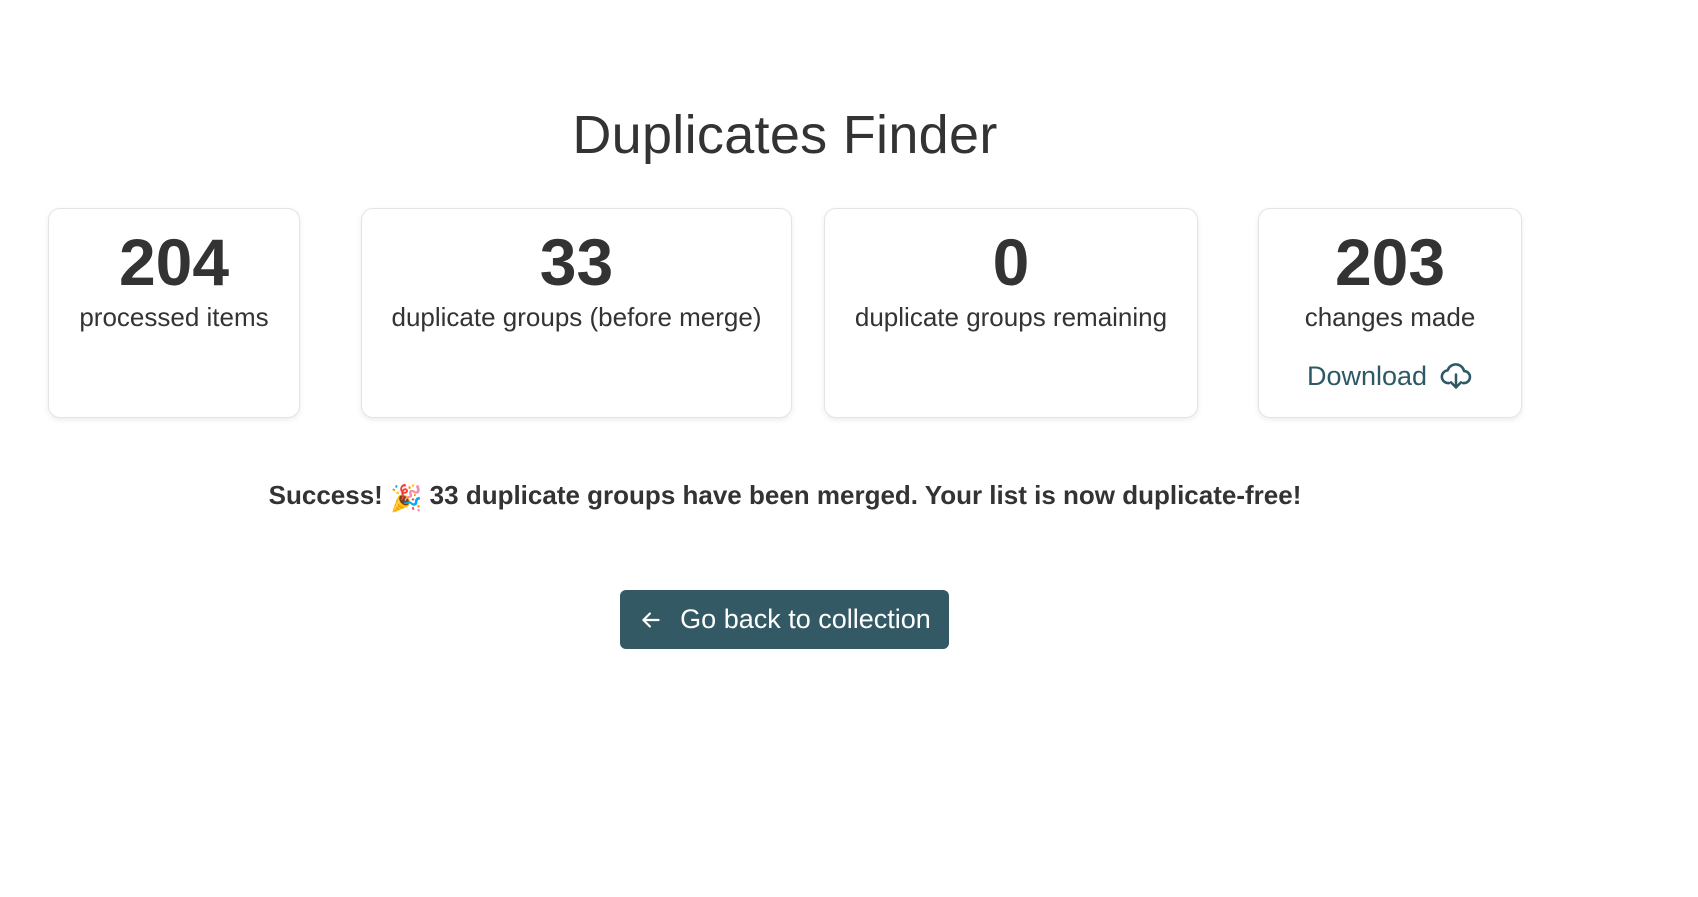  Describe the element at coordinates (174, 317) in the screenshot. I see `stat-label: processed items` at that location.